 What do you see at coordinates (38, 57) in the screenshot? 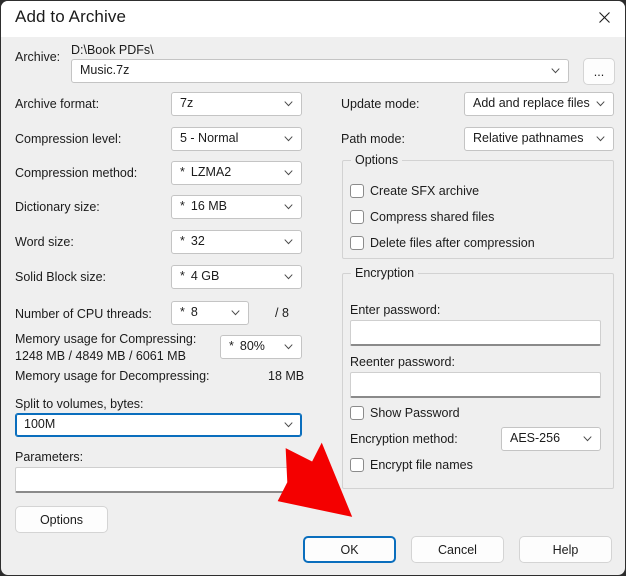
I see `archive-label: Archive:` at bounding box center [38, 57].